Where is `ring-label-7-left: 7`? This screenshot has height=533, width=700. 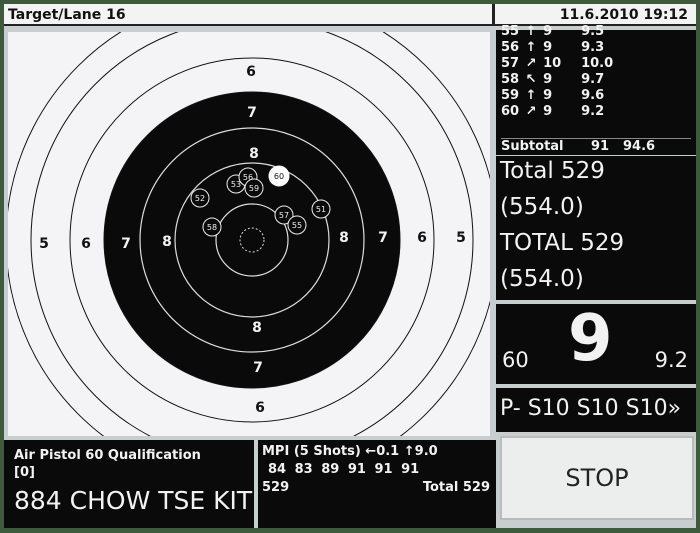 ring-label-7-left: 7 is located at coordinates (126, 244).